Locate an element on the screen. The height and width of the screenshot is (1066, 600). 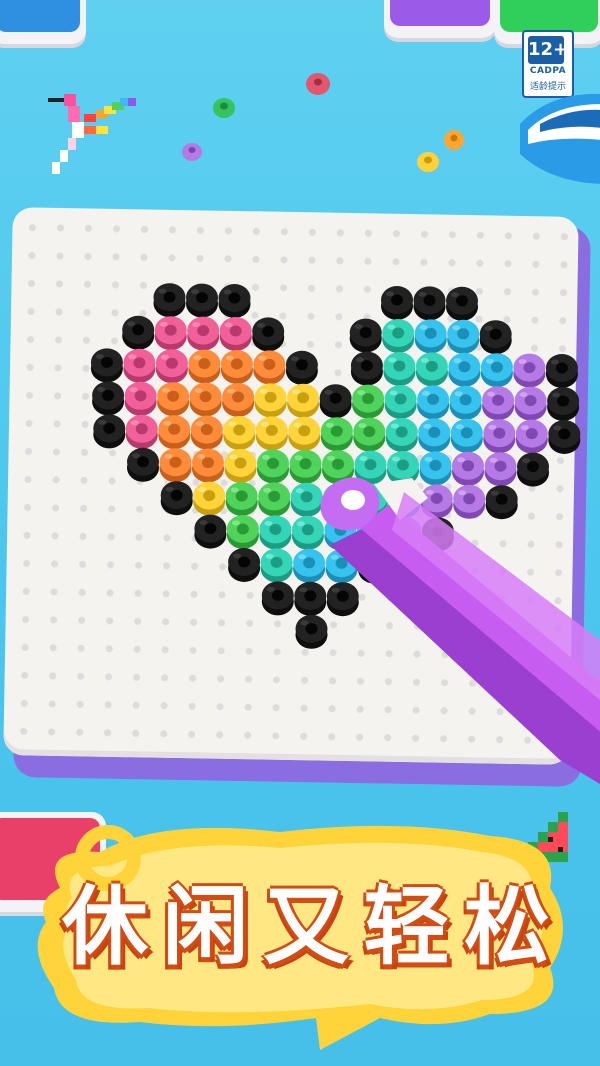
slogan-title: 休闲又轻松 is located at coordinates (306, 918).